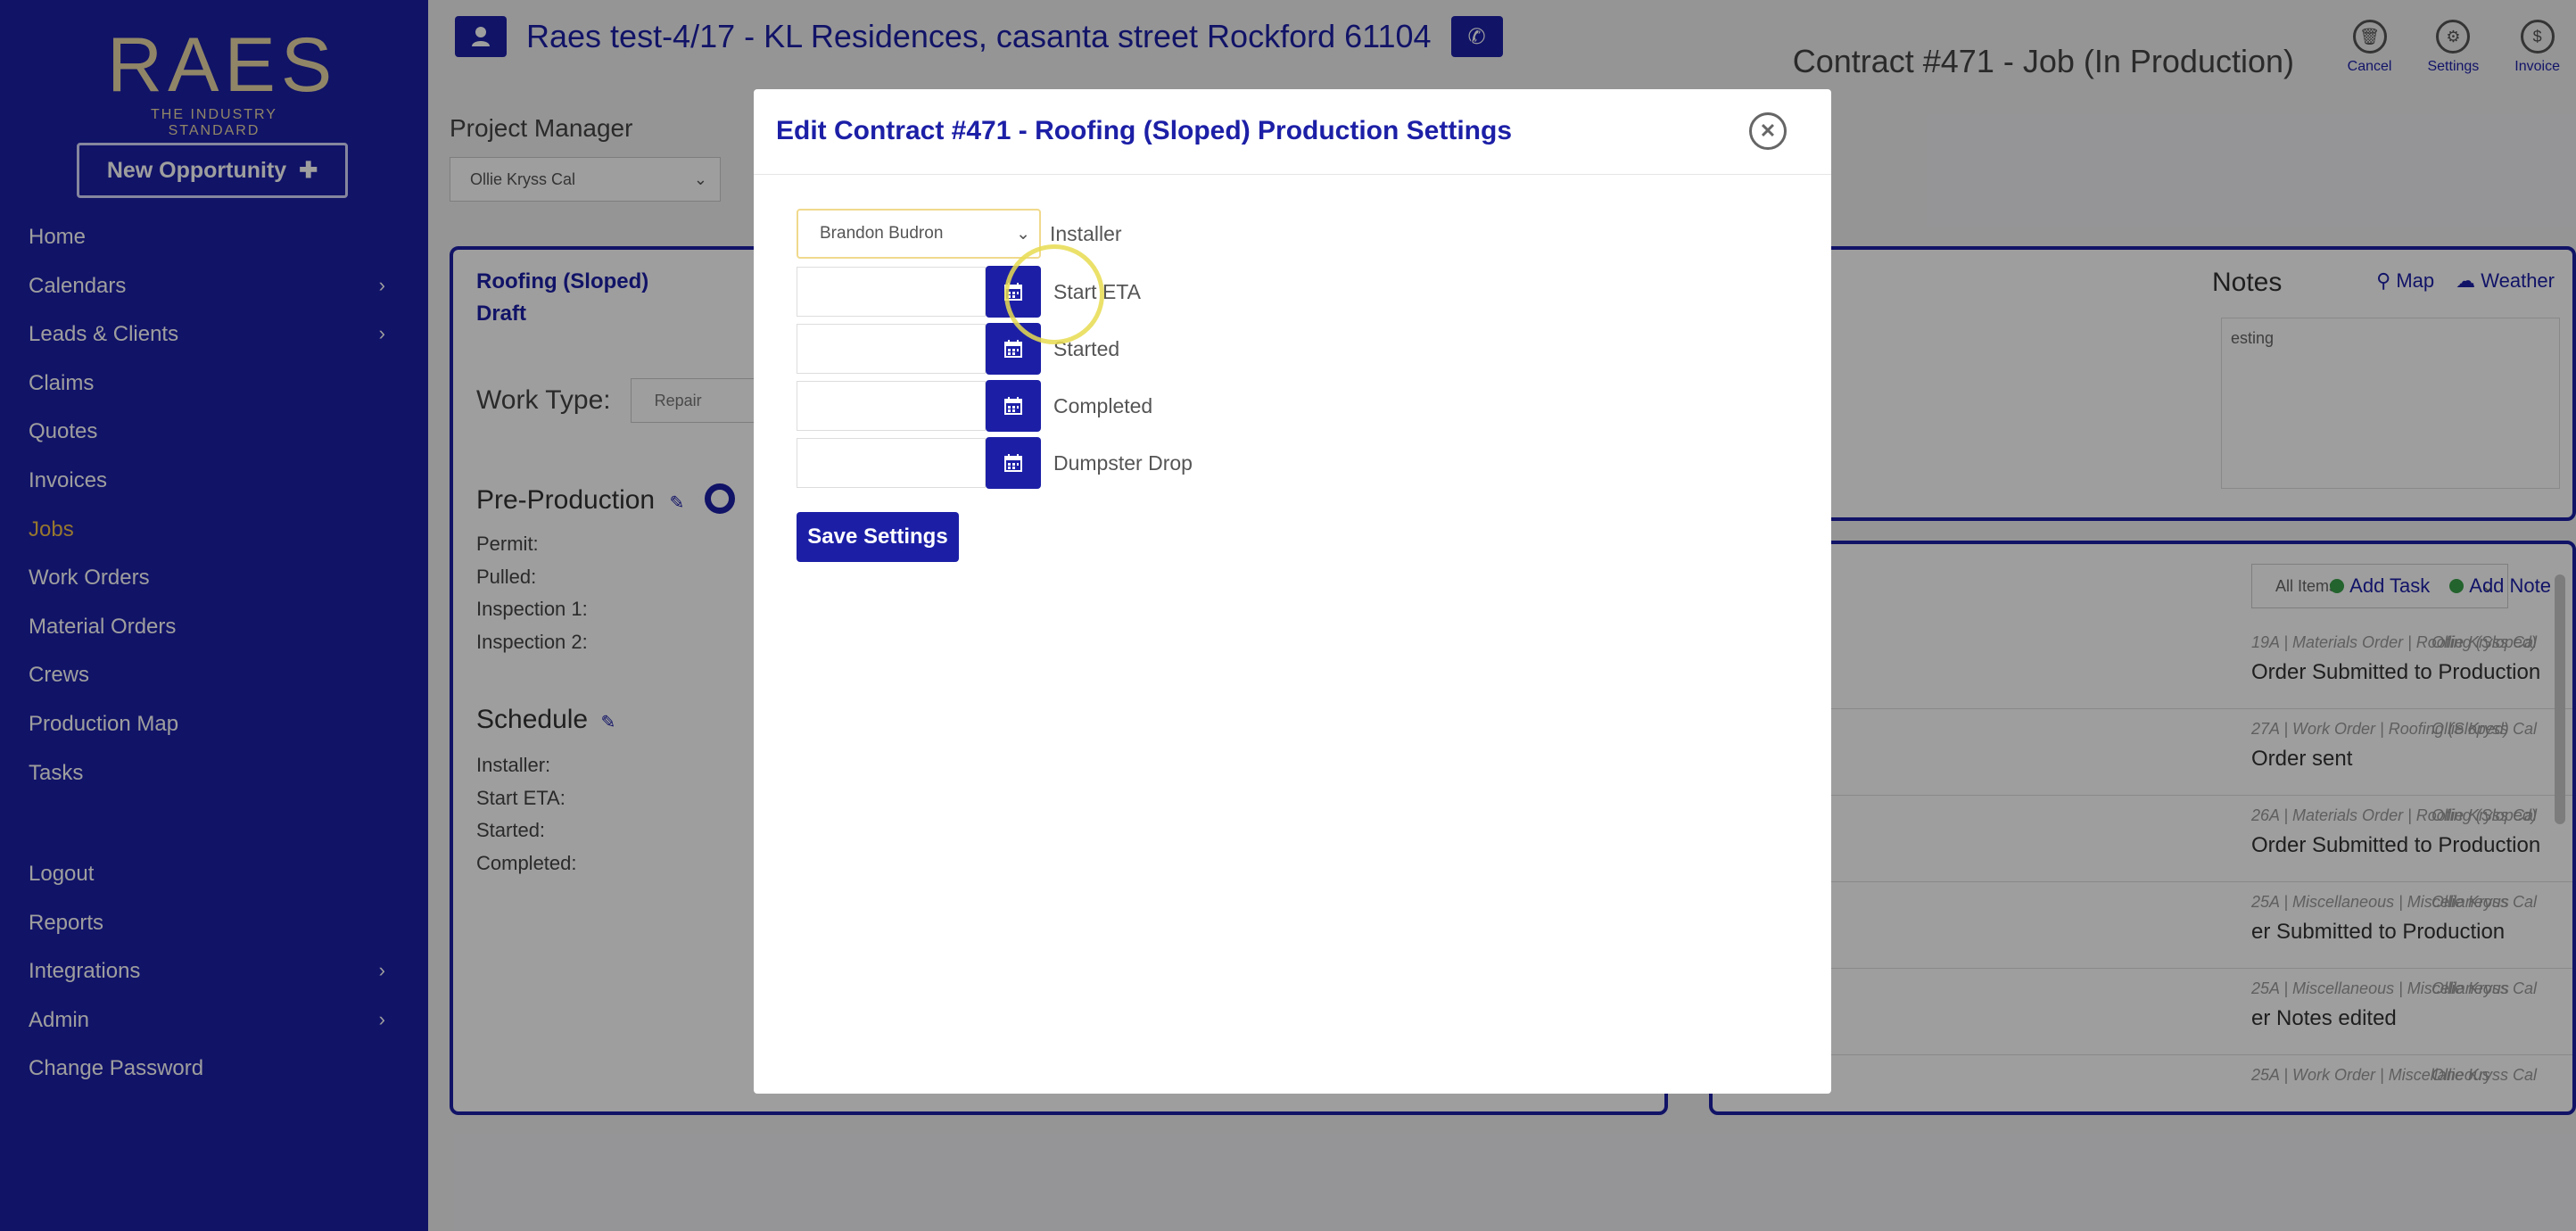 The image size is (2576, 1231). What do you see at coordinates (1103, 405) in the screenshot?
I see `completed-label: Completed` at bounding box center [1103, 405].